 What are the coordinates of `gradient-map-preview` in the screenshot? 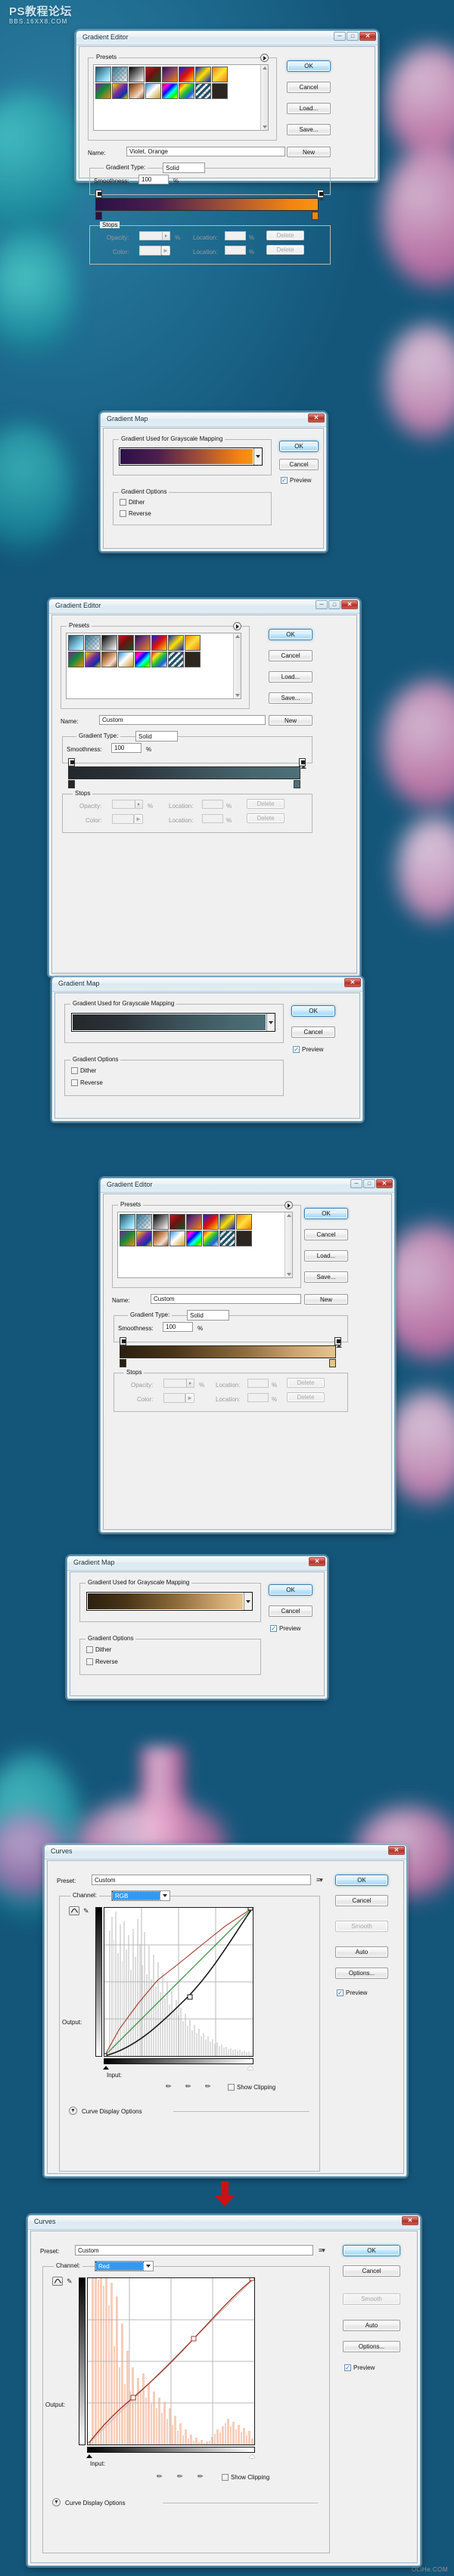 It's located at (169, 1601).